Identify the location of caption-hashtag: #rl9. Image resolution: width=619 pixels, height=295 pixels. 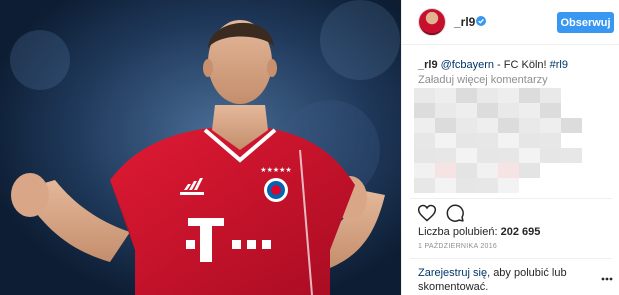
(559, 65).